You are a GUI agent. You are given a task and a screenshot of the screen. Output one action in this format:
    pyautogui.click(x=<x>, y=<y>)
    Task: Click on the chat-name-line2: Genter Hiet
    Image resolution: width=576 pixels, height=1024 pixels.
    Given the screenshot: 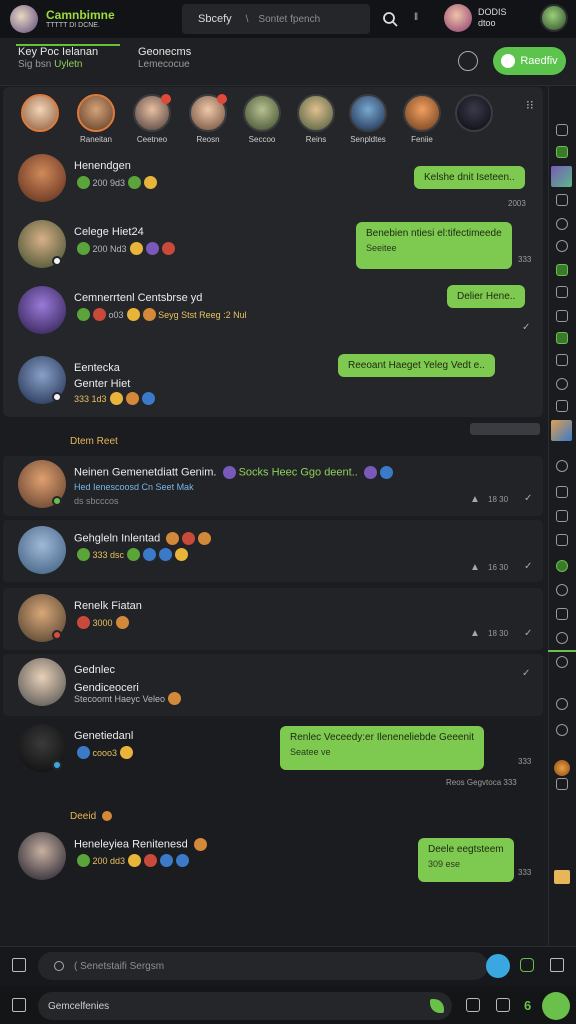 What is the action you would take?
    pyautogui.click(x=102, y=384)
    